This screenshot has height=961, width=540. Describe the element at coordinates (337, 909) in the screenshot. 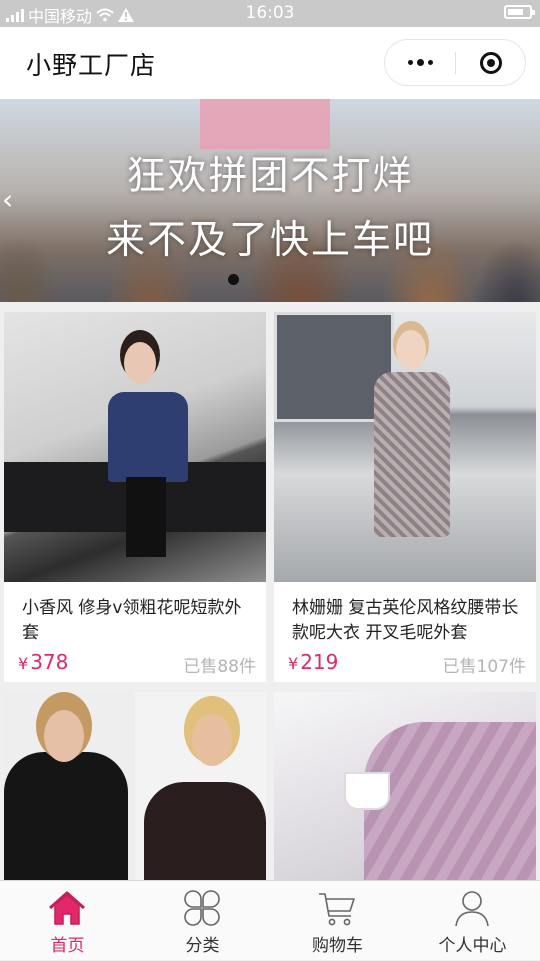

I see `cart-icon` at that location.